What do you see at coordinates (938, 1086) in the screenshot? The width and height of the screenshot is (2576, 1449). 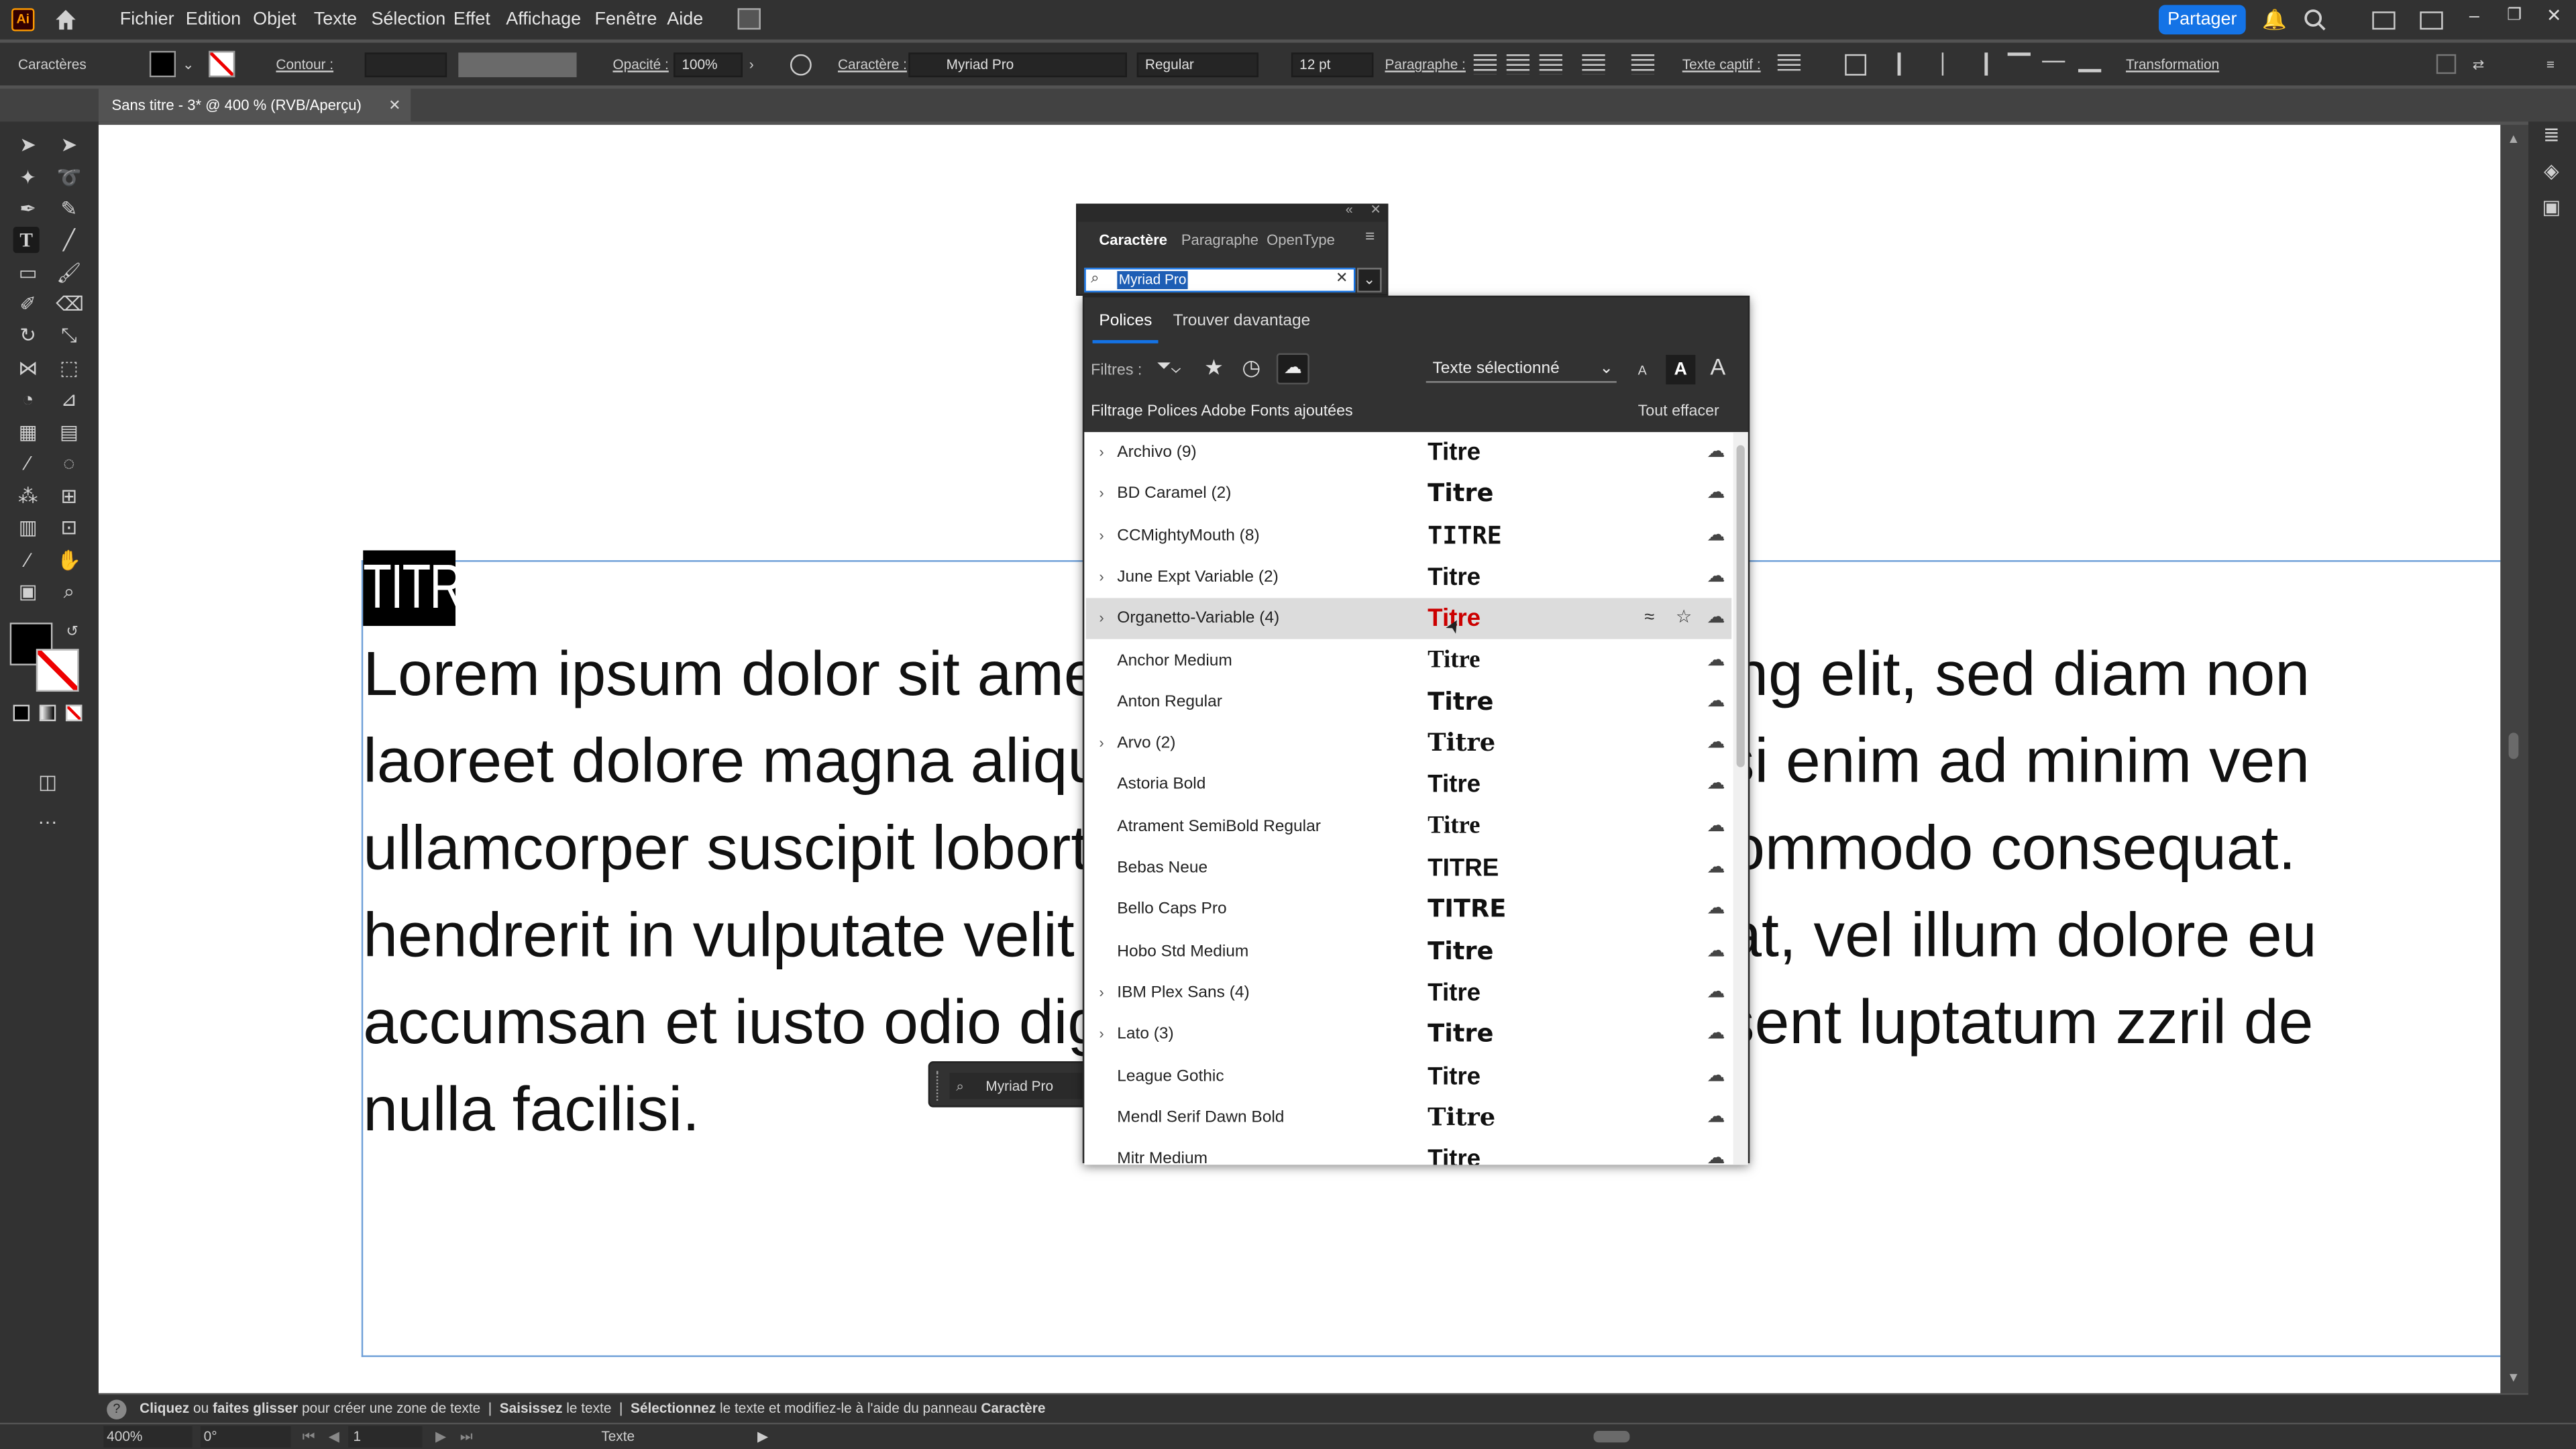 I see `grip-icon` at bounding box center [938, 1086].